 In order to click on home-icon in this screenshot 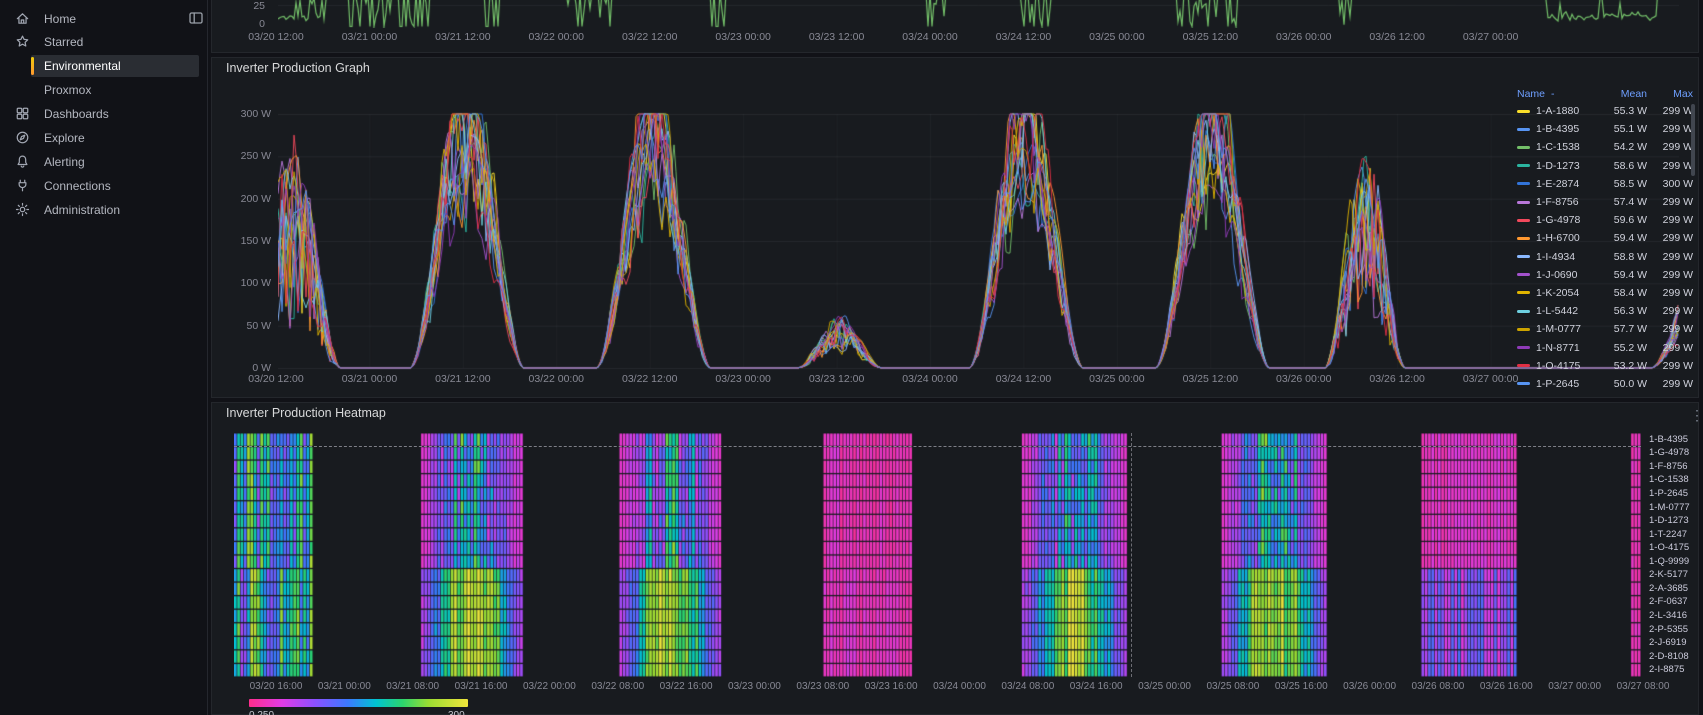, I will do `click(23, 19)`.